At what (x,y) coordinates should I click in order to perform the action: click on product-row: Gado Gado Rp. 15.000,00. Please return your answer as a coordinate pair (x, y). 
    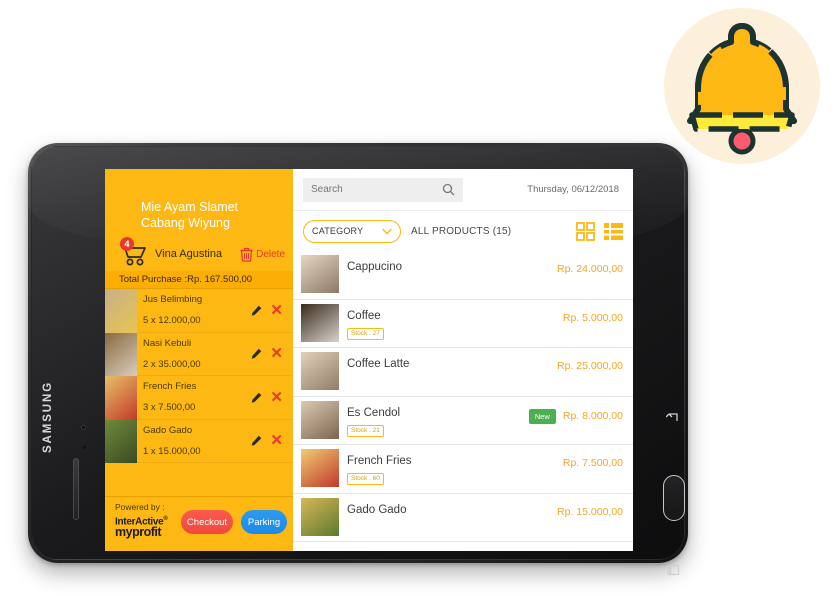
    Looking at the image, I should click on (463, 518).